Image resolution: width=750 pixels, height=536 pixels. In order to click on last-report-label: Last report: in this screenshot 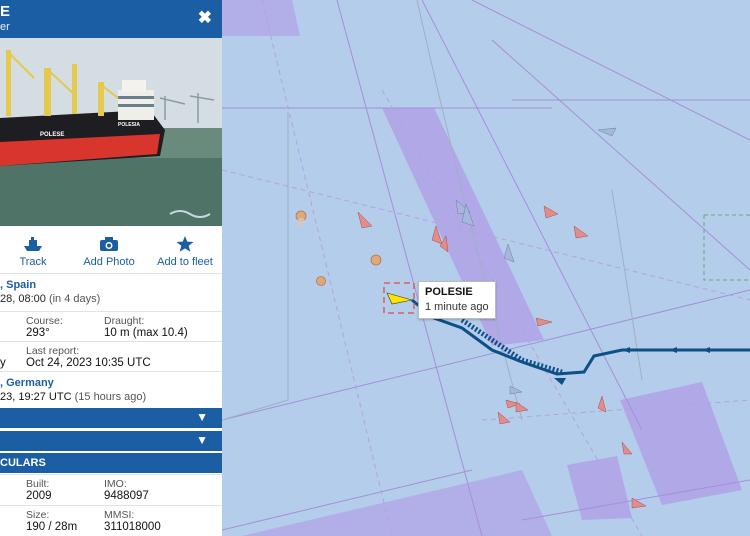, I will do `click(53, 351)`.